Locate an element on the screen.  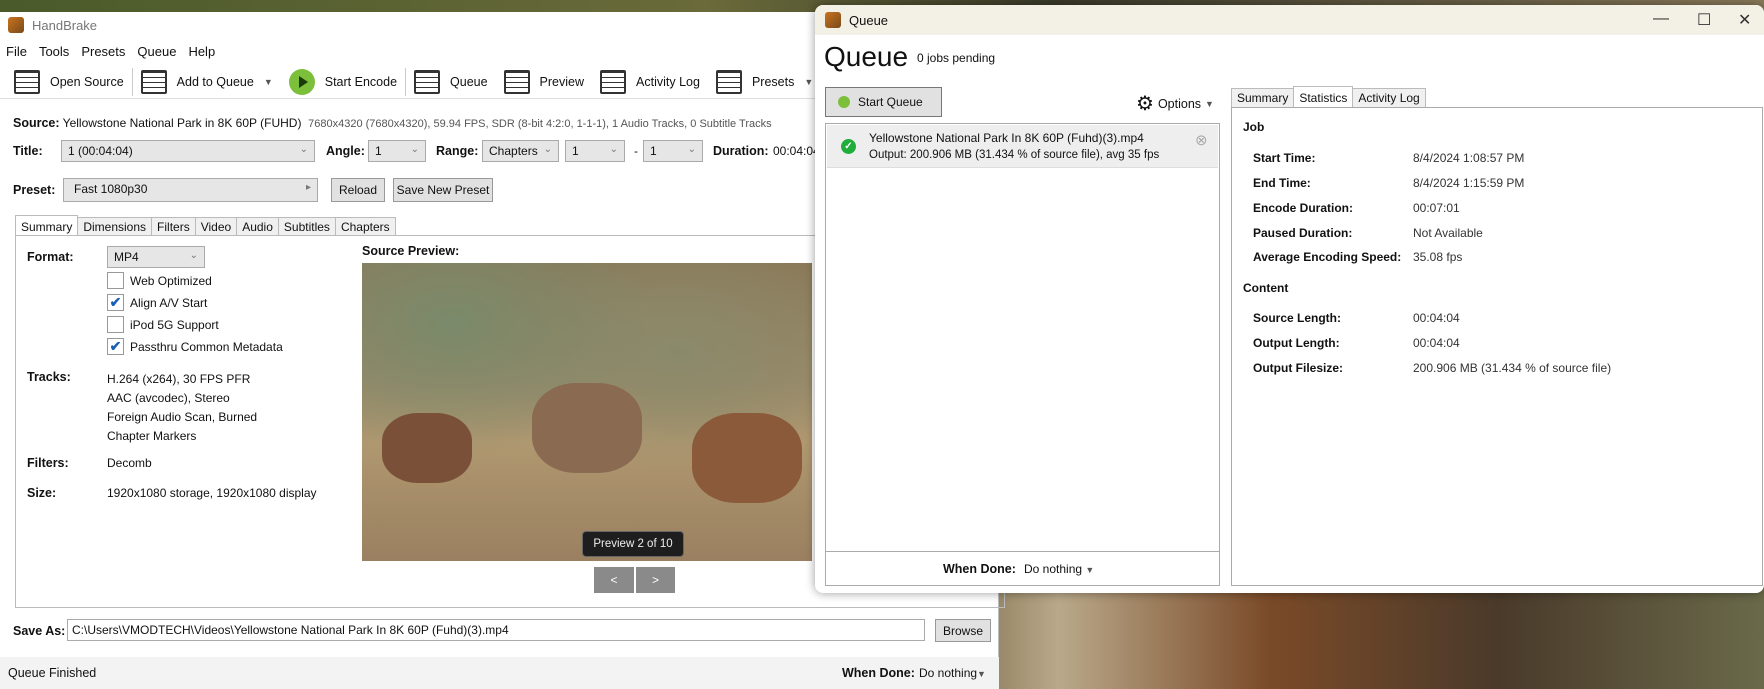
format-value: MP4 is located at coordinates (126, 257).